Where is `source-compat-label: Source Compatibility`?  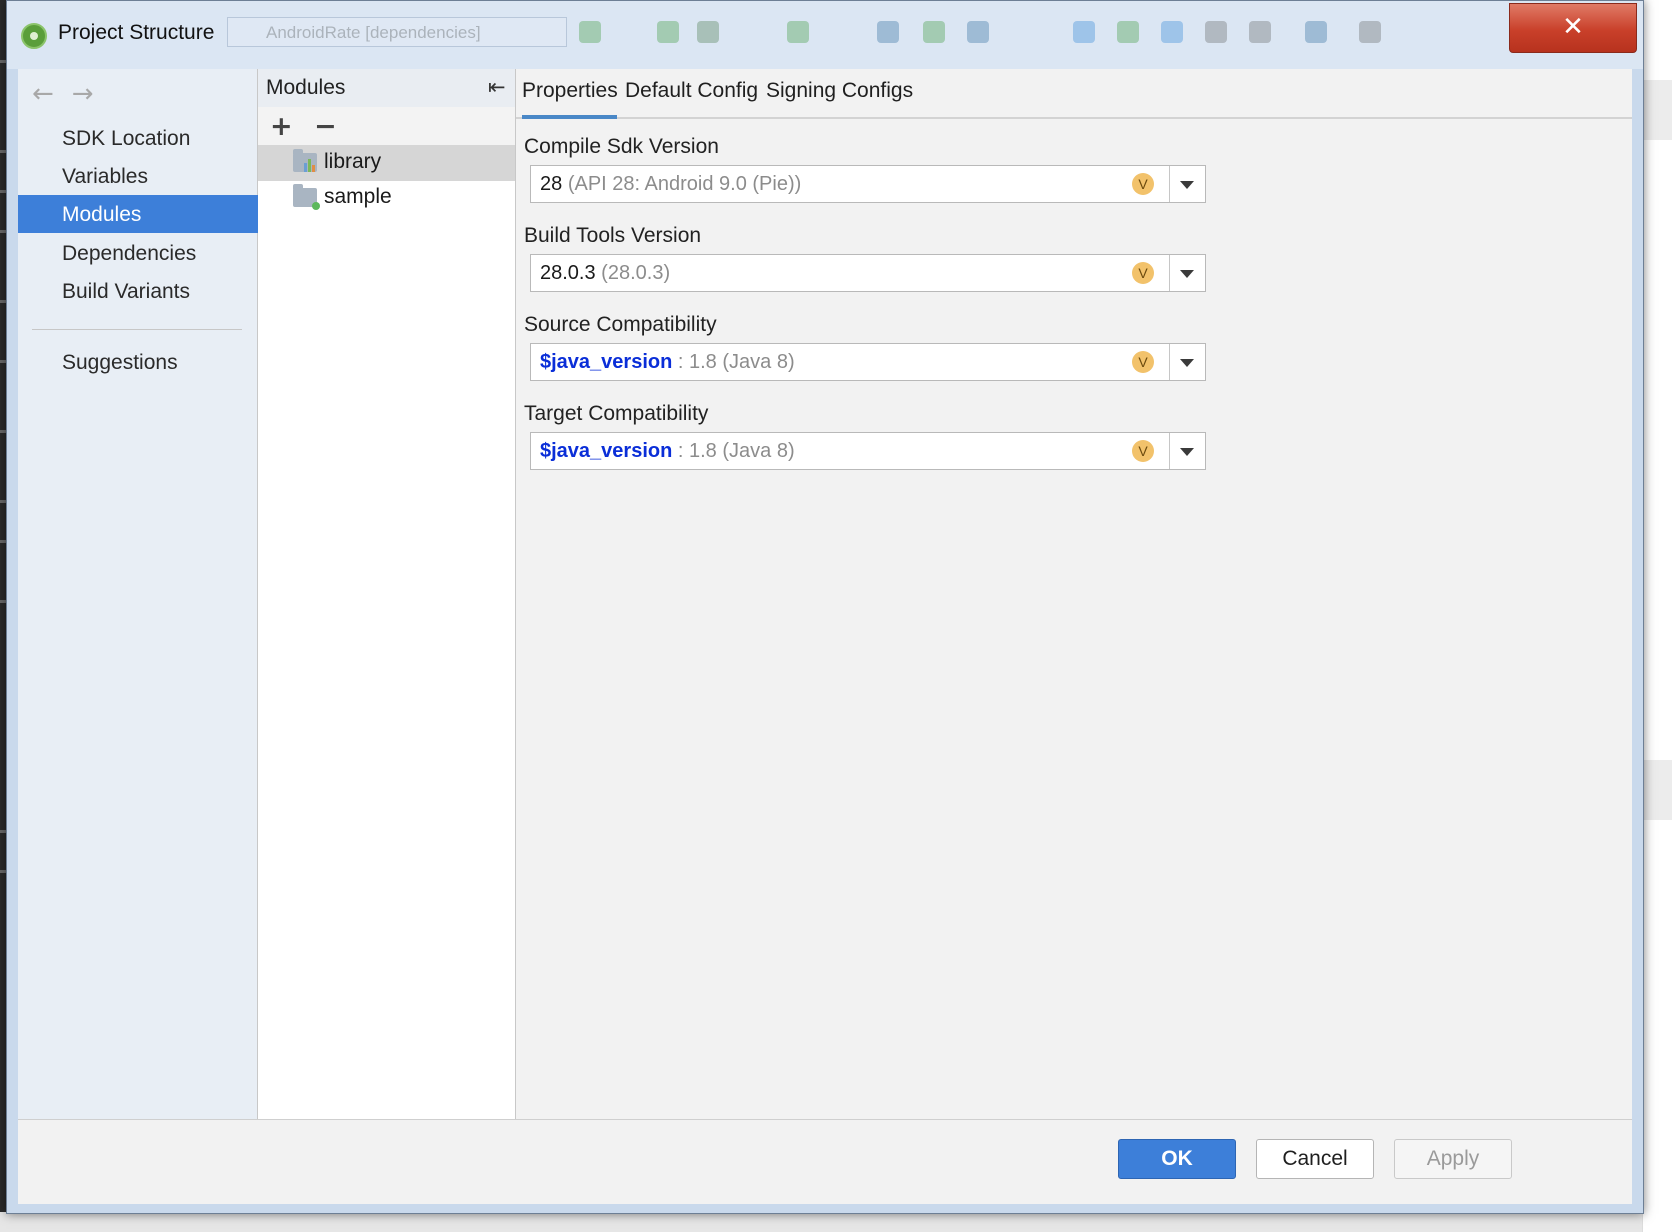
source-compat-label: Source Compatibility is located at coordinates (620, 324).